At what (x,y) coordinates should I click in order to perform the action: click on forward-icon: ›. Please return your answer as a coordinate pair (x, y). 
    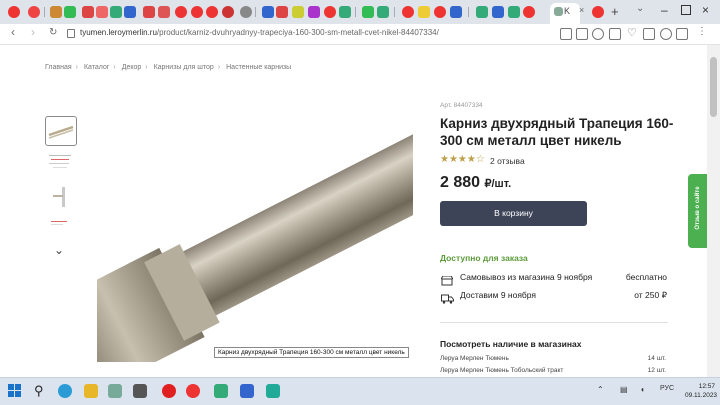
    Looking at the image, I should click on (33, 32).